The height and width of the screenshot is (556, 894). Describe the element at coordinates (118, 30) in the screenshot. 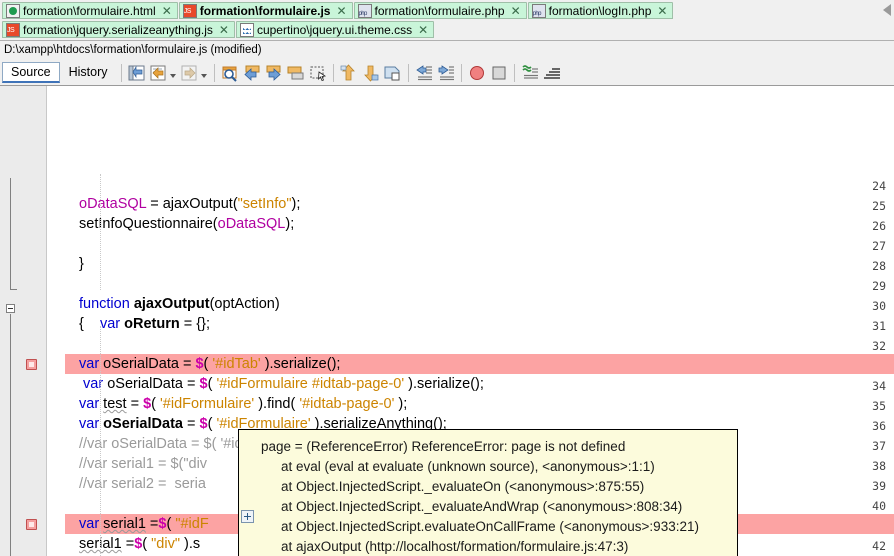

I see `editor-tab-row2-0: formation\jquery.serializeanything.js ✕` at that location.